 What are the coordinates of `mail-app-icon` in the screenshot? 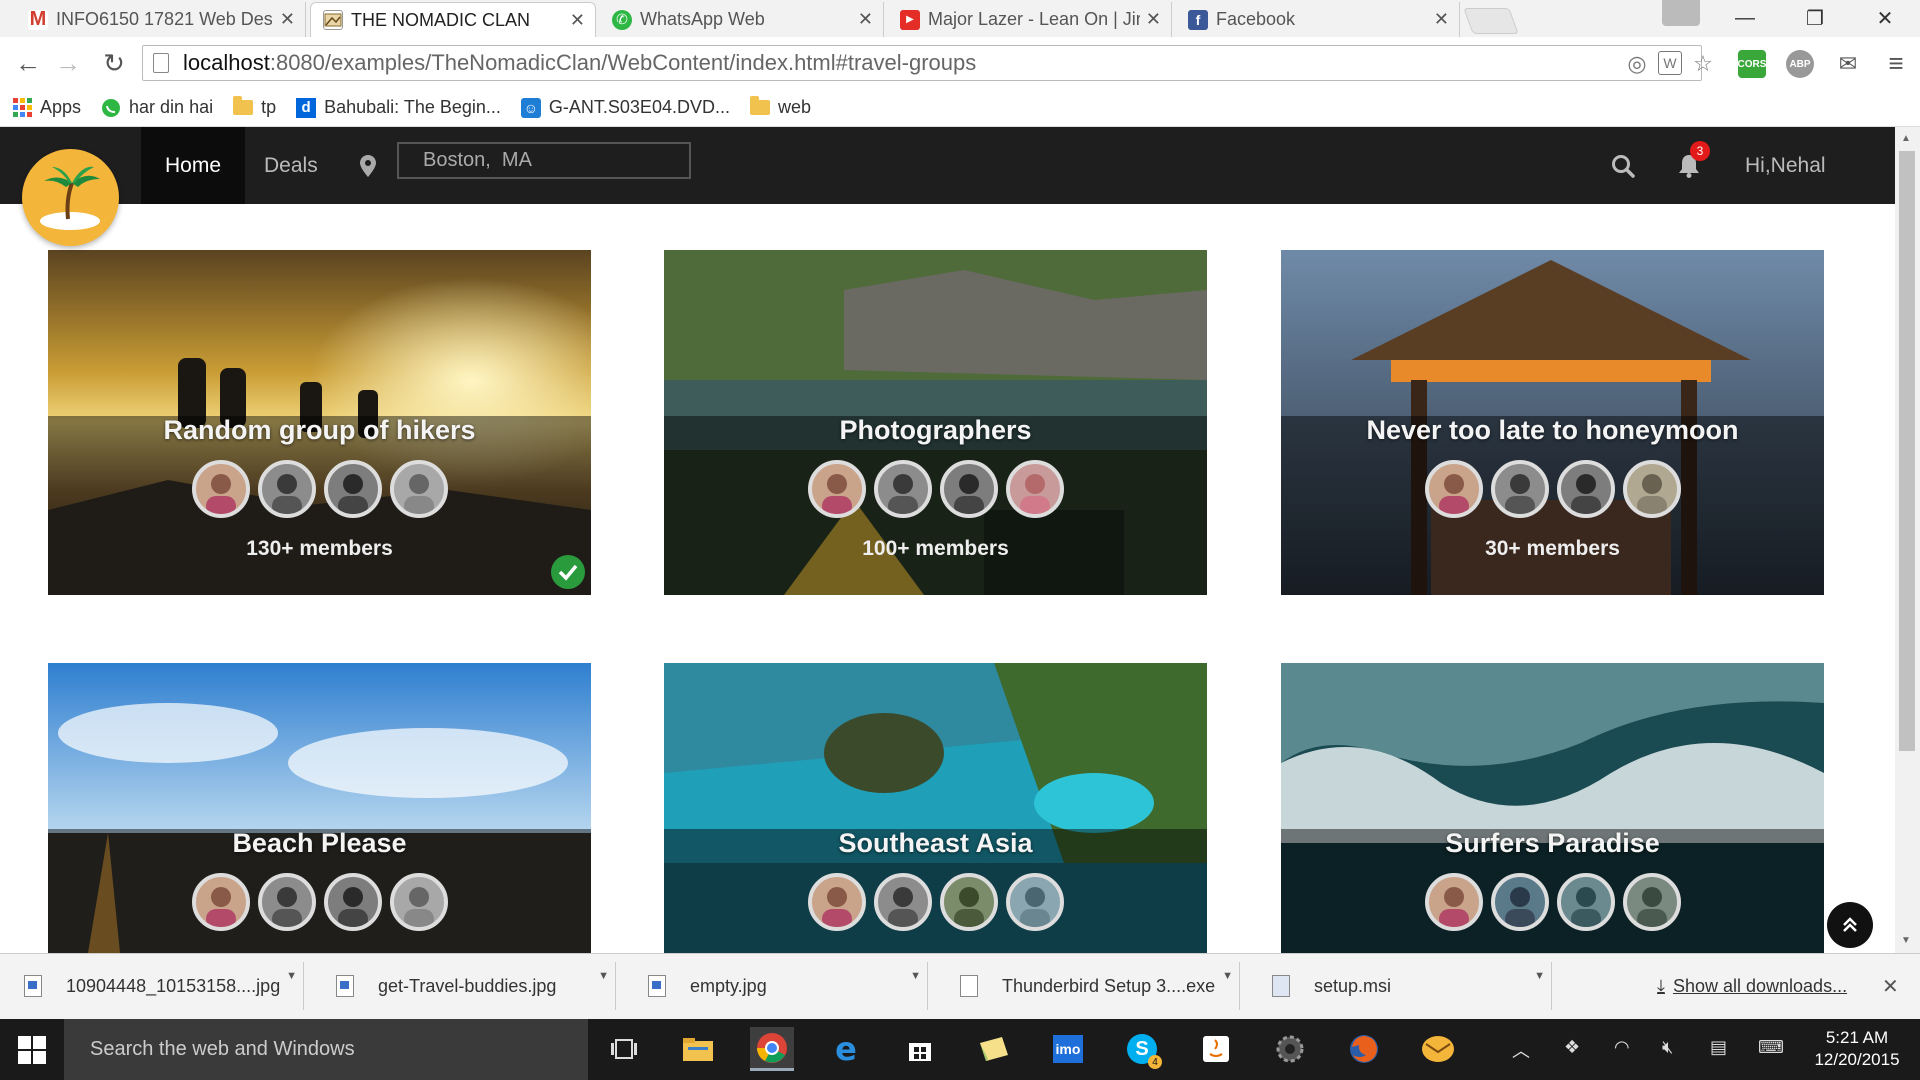 It's located at (1438, 1049).